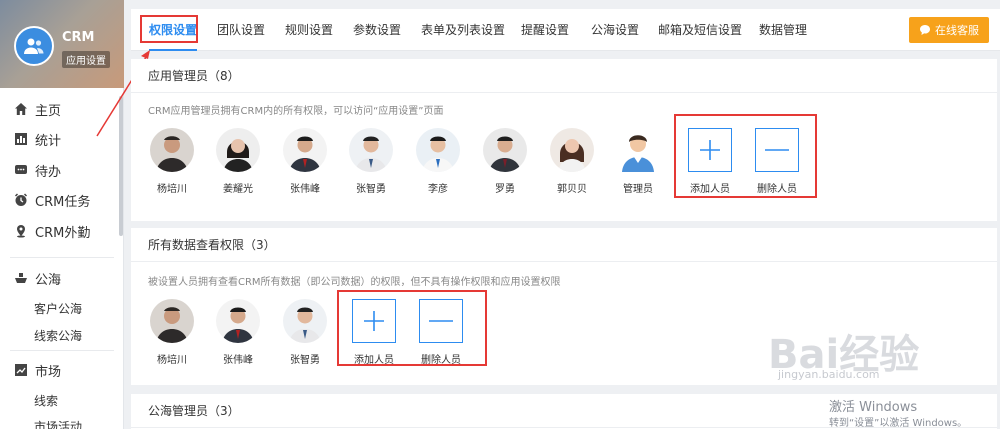 The height and width of the screenshot is (429, 1000). I want to click on person-name: 李彦, so click(438, 189).